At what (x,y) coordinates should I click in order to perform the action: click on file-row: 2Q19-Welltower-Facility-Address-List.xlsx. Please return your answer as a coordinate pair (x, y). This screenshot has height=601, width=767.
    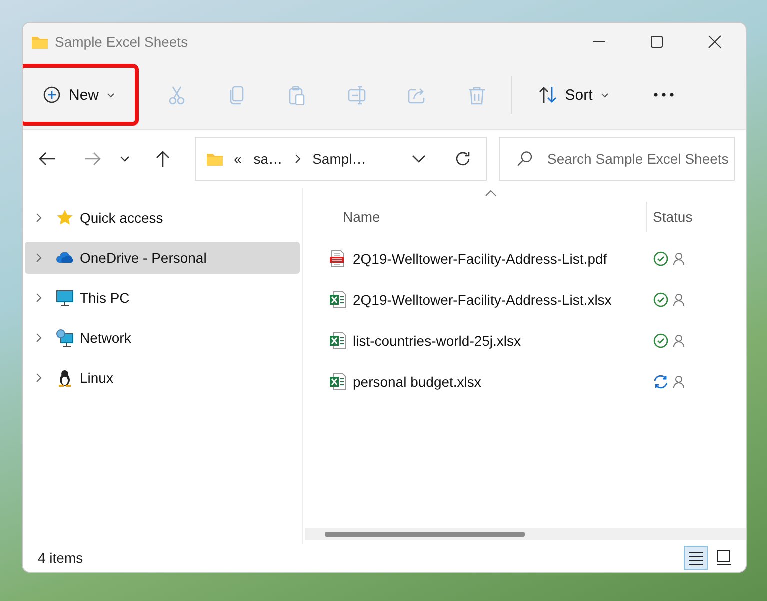
    Looking at the image, I should click on (524, 299).